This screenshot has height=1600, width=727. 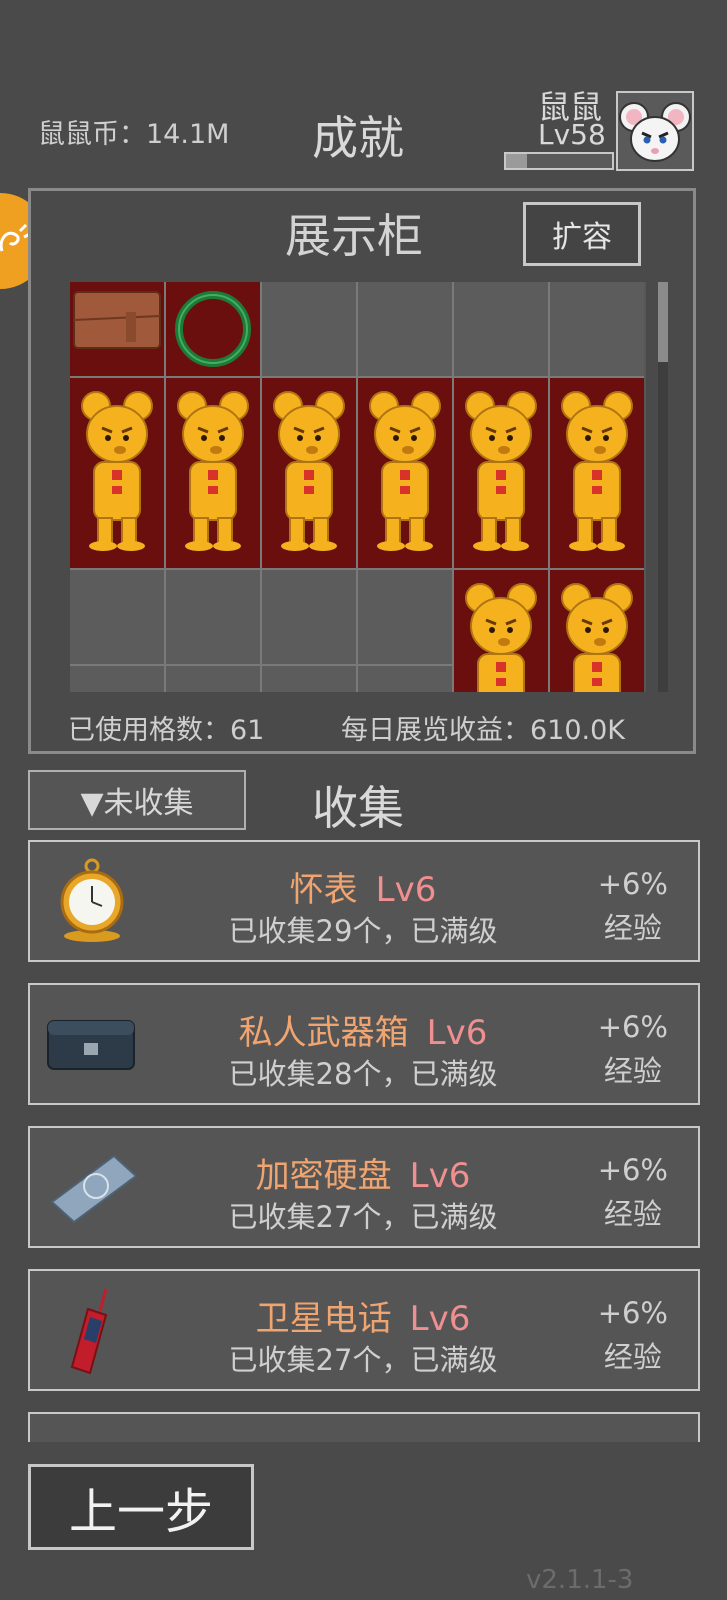 I want to click on player-level: Lv58, so click(x=572, y=134).